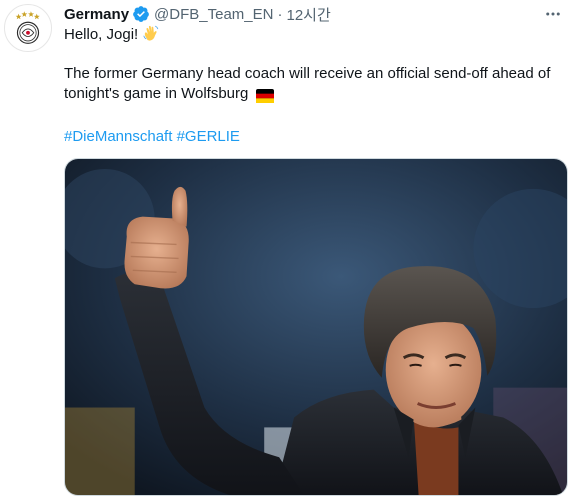 The height and width of the screenshot is (500, 573). I want to click on tweet-hashtags: #DieMannschaft #GERLIE, so click(314, 137).